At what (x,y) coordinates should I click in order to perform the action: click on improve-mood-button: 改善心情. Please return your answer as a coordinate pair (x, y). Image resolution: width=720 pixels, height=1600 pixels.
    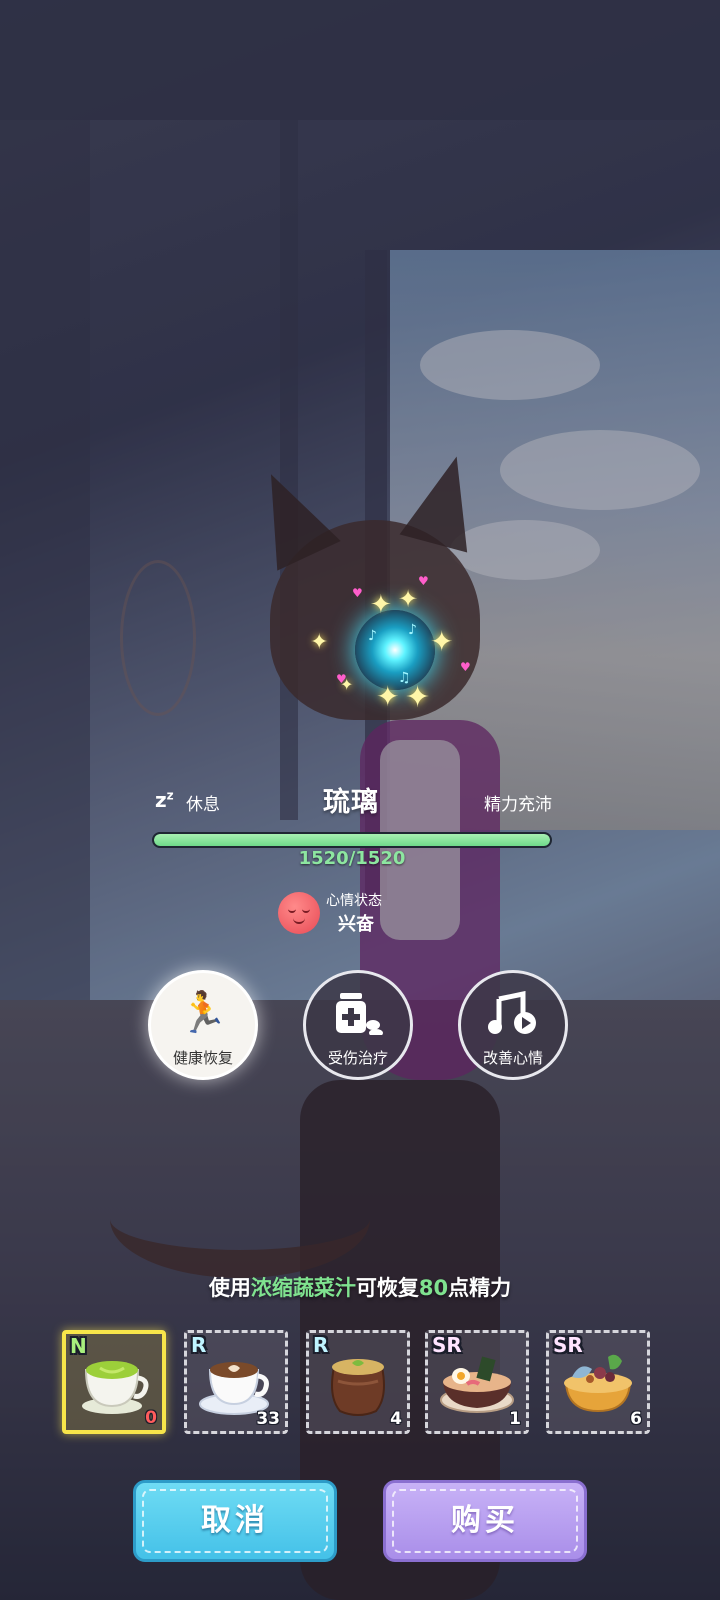
    Looking at the image, I should click on (513, 1025).